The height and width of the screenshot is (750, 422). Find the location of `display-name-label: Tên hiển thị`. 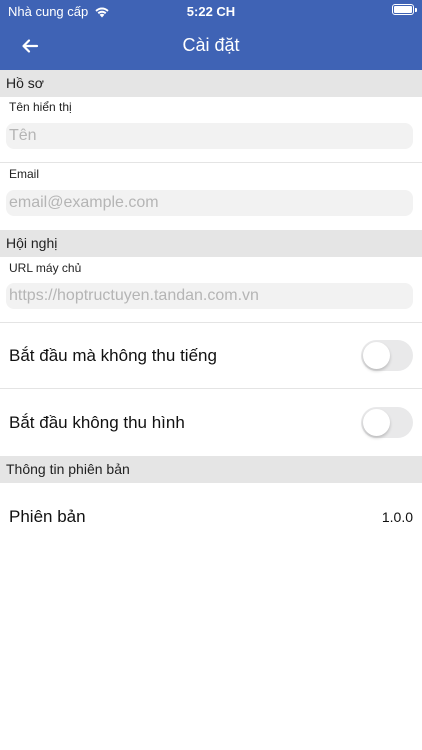

display-name-label: Tên hiển thị is located at coordinates (40, 107).